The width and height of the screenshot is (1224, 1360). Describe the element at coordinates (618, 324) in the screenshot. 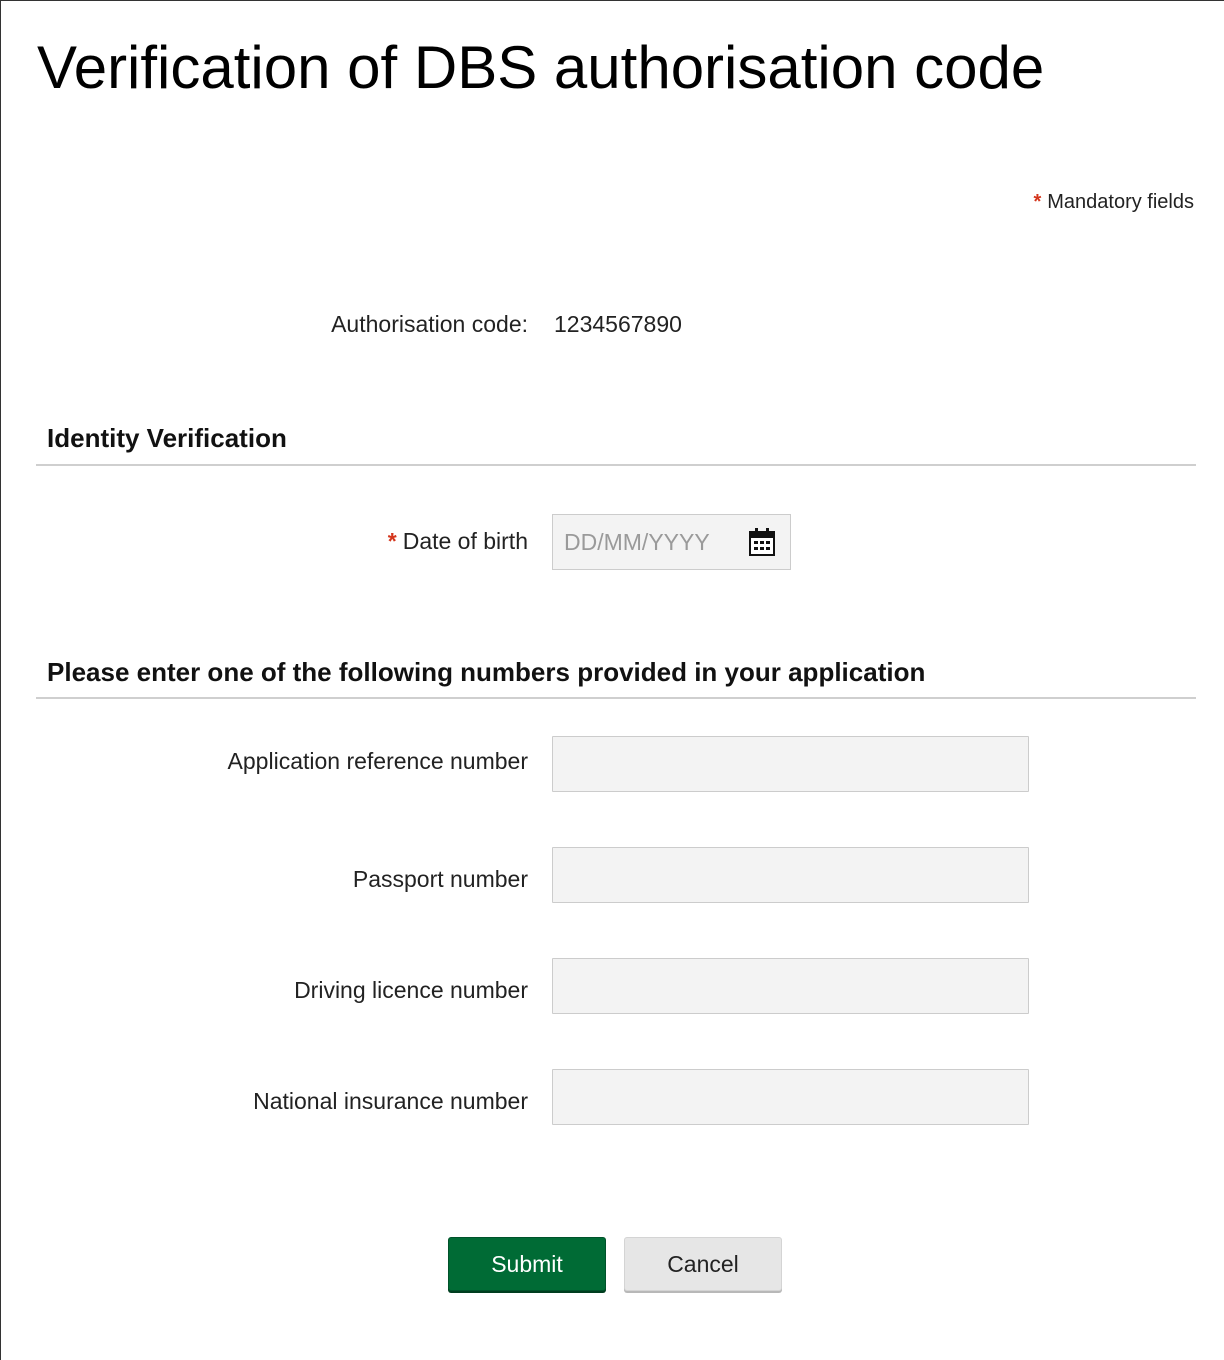

I see `authorisation-code-value: 1234567890` at that location.